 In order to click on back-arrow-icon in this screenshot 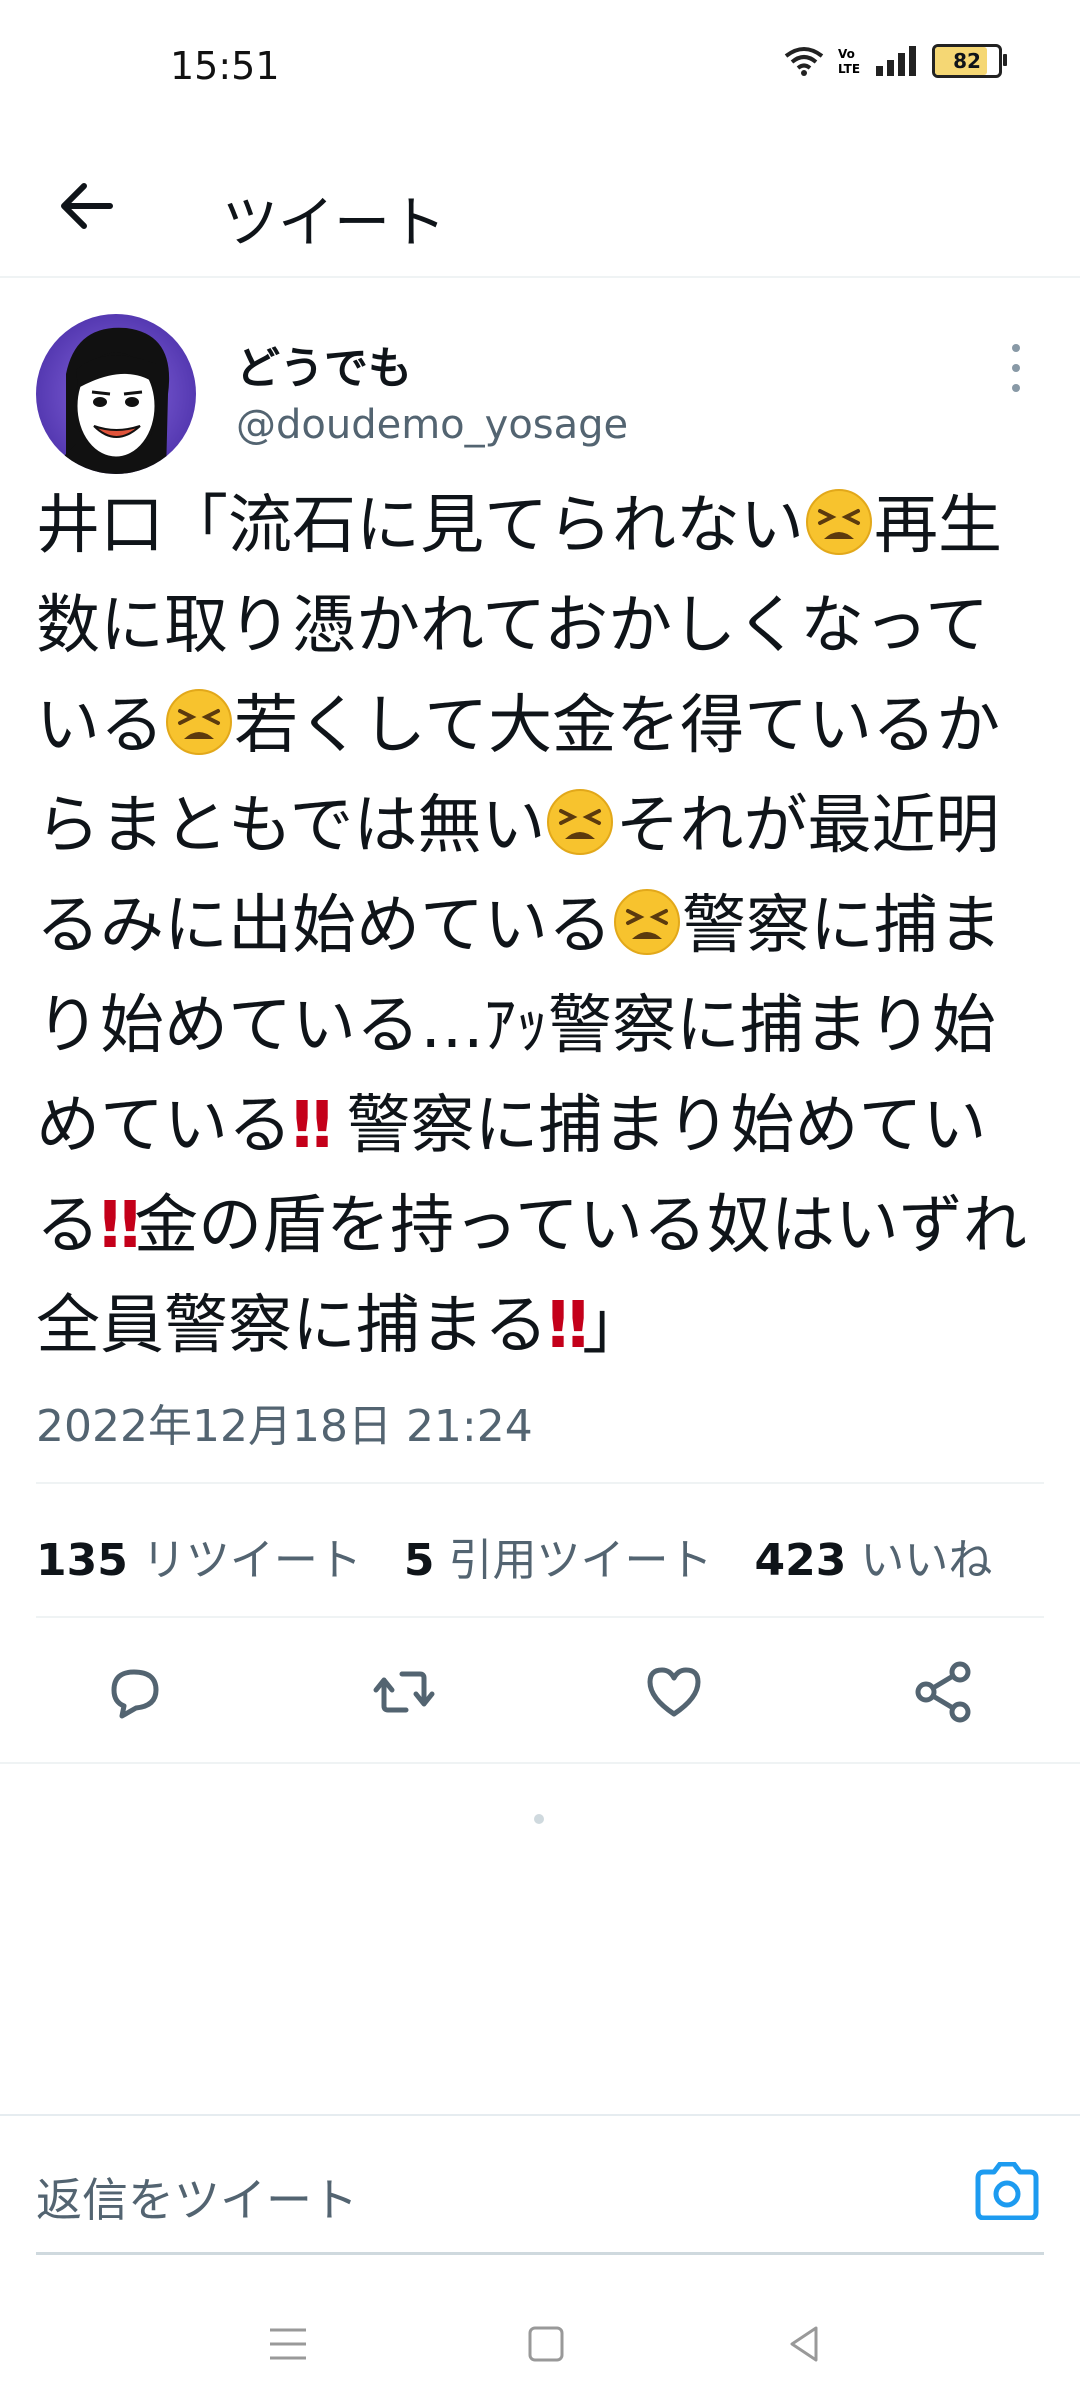, I will do `click(88, 206)`.